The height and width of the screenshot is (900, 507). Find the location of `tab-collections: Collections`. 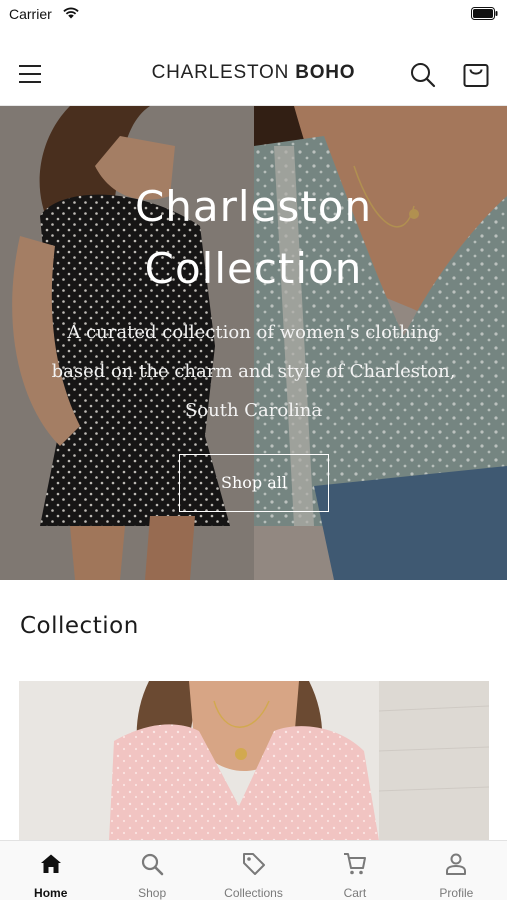

tab-collections: Collections is located at coordinates (253, 870).